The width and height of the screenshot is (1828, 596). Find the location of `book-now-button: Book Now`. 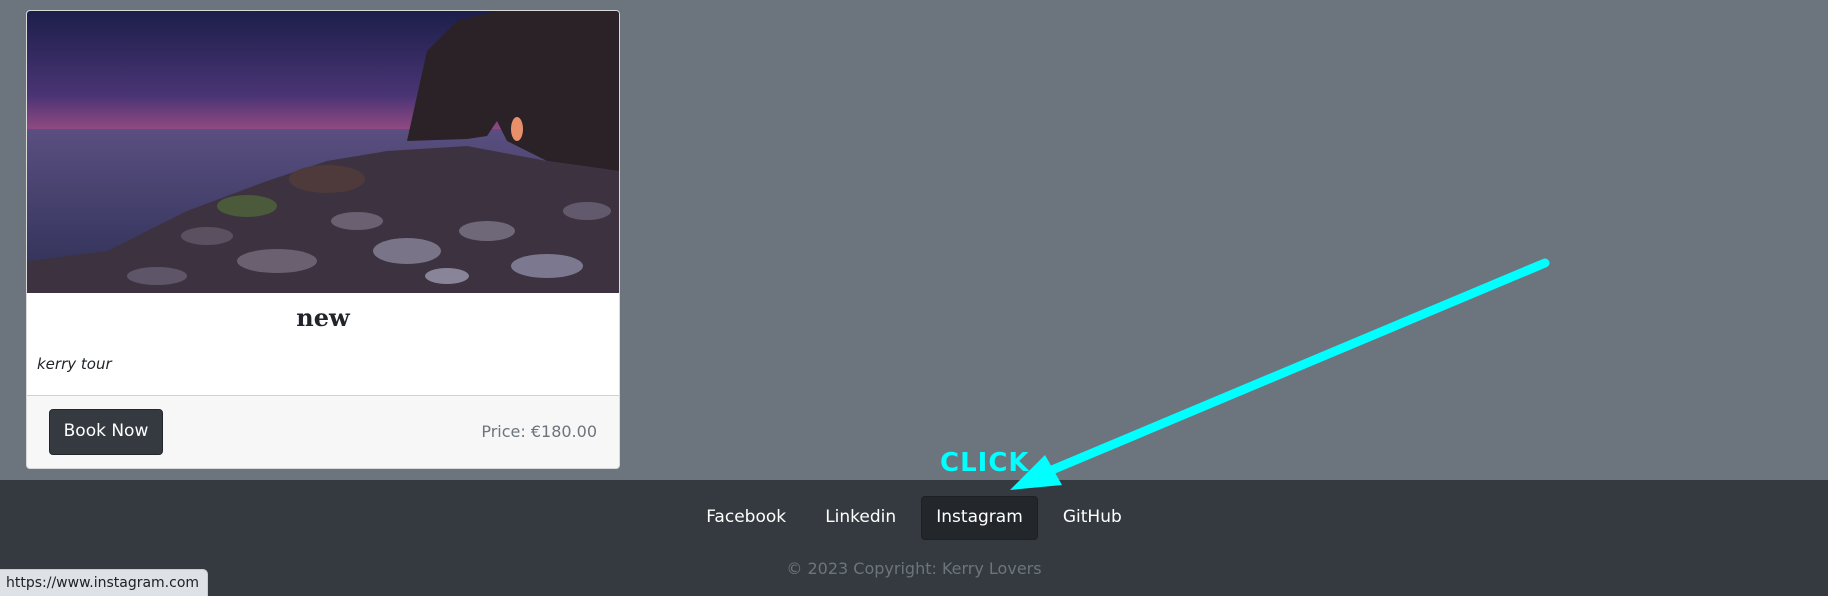

book-now-button: Book Now is located at coordinates (106, 432).